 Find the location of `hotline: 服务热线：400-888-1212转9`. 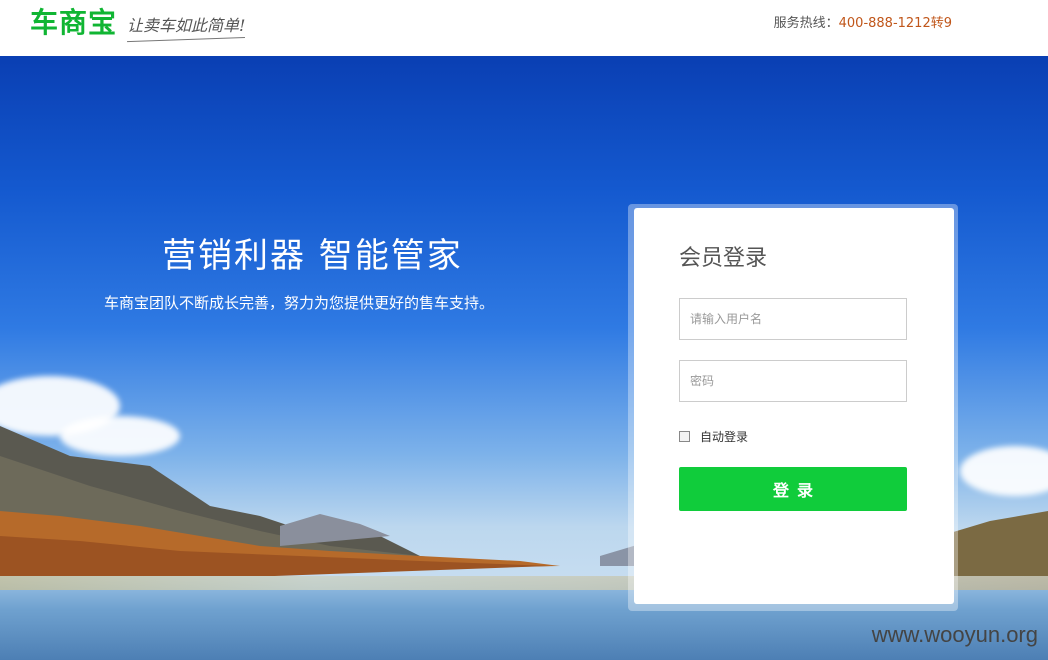

hotline: 服务热线：400-888-1212转9 is located at coordinates (863, 21).